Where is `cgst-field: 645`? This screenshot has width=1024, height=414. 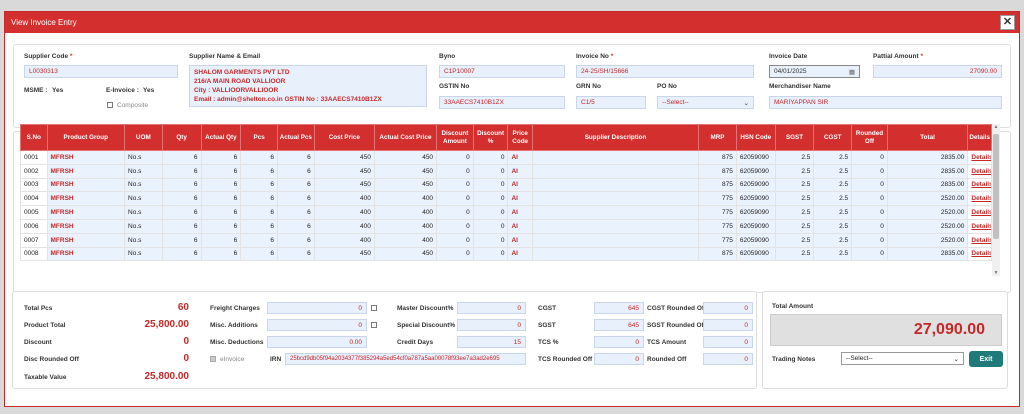 cgst-field: 645 is located at coordinates (619, 308).